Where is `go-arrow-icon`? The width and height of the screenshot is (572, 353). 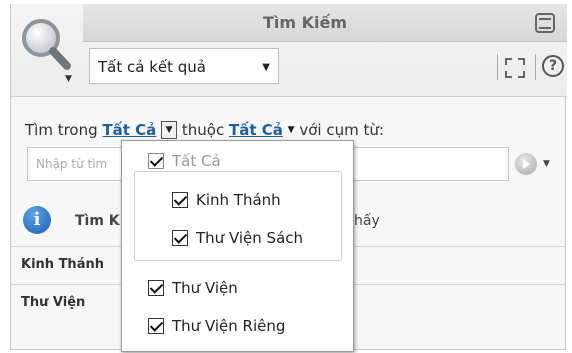 go-arrow-icon is located at coordinates (526, 164).